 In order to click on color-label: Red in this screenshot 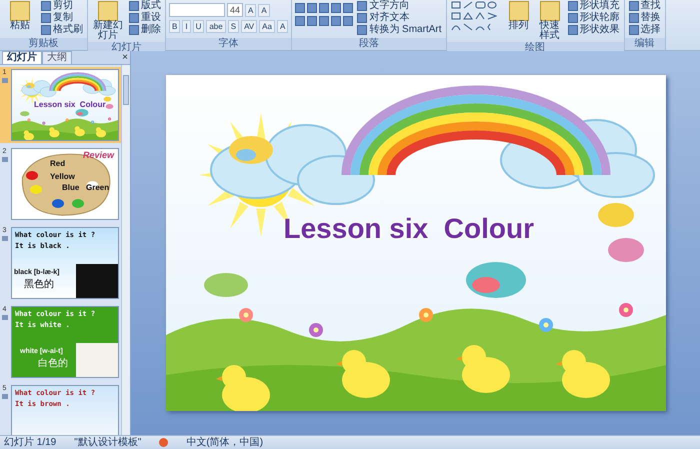, I will do `click(58, 163)`.